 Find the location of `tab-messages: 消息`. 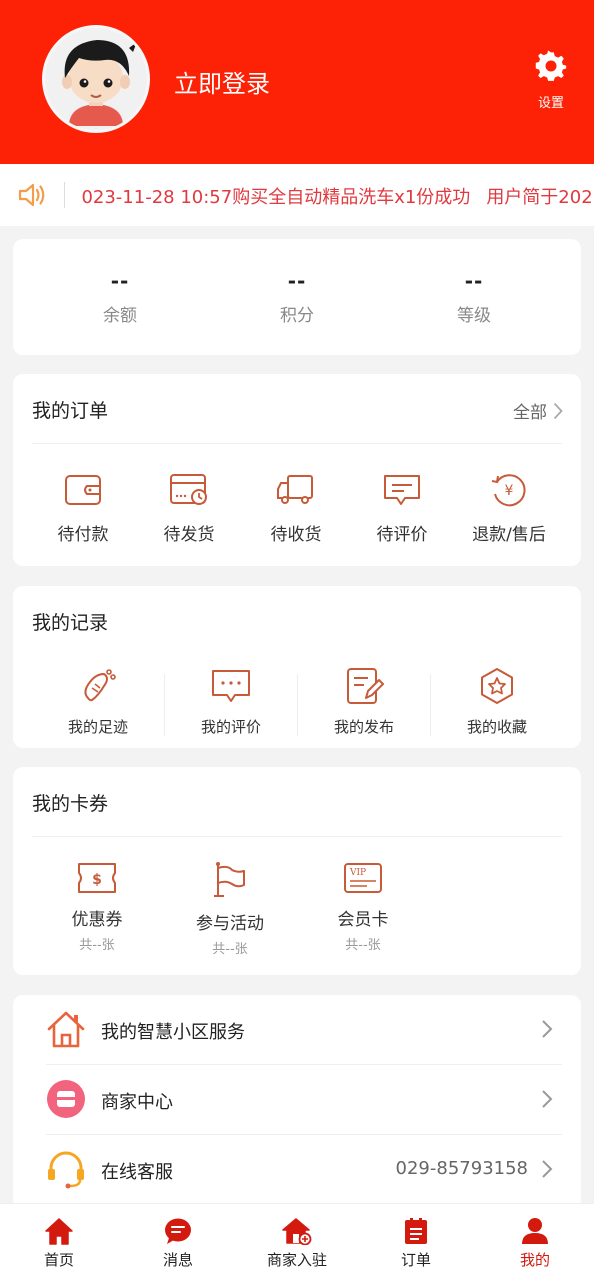

tab-messages: 消息 is located at coordinates (178, 1243).